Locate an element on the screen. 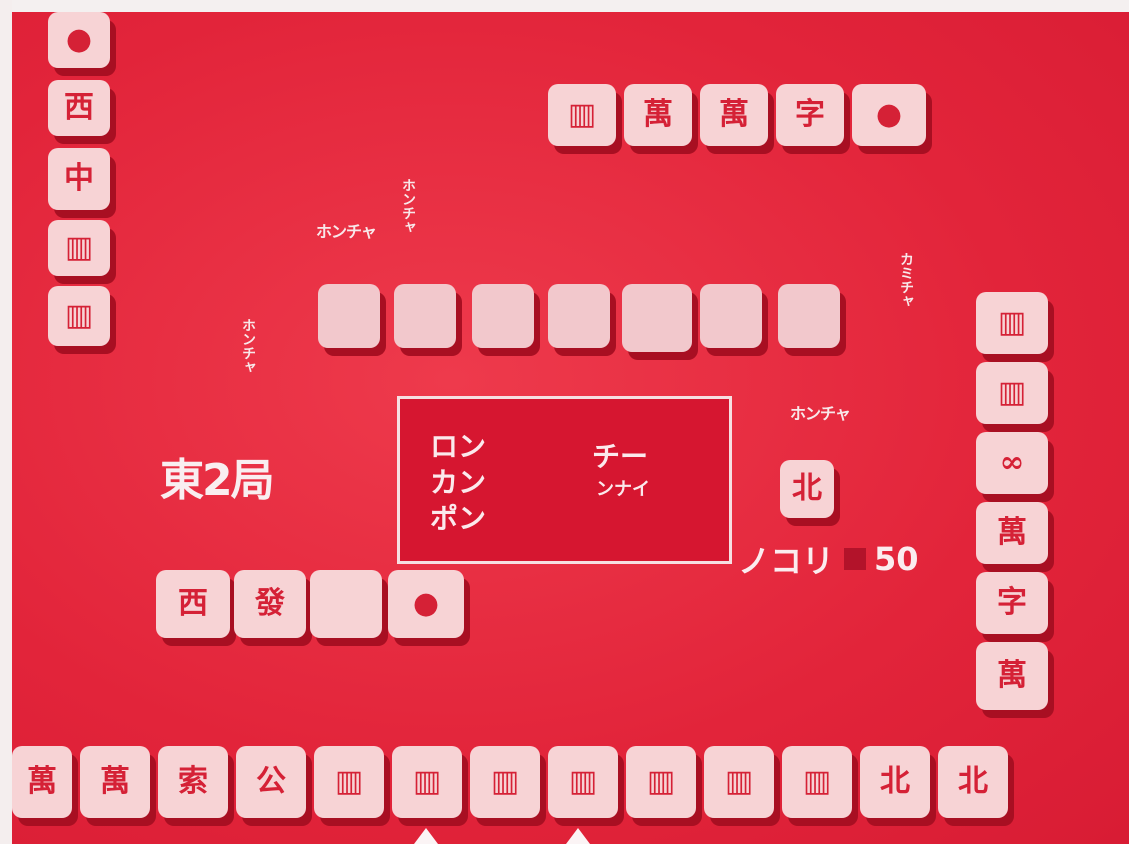 The image size is (1129, 844). left-column-tile: 西 is located at coordinates (79, 108).